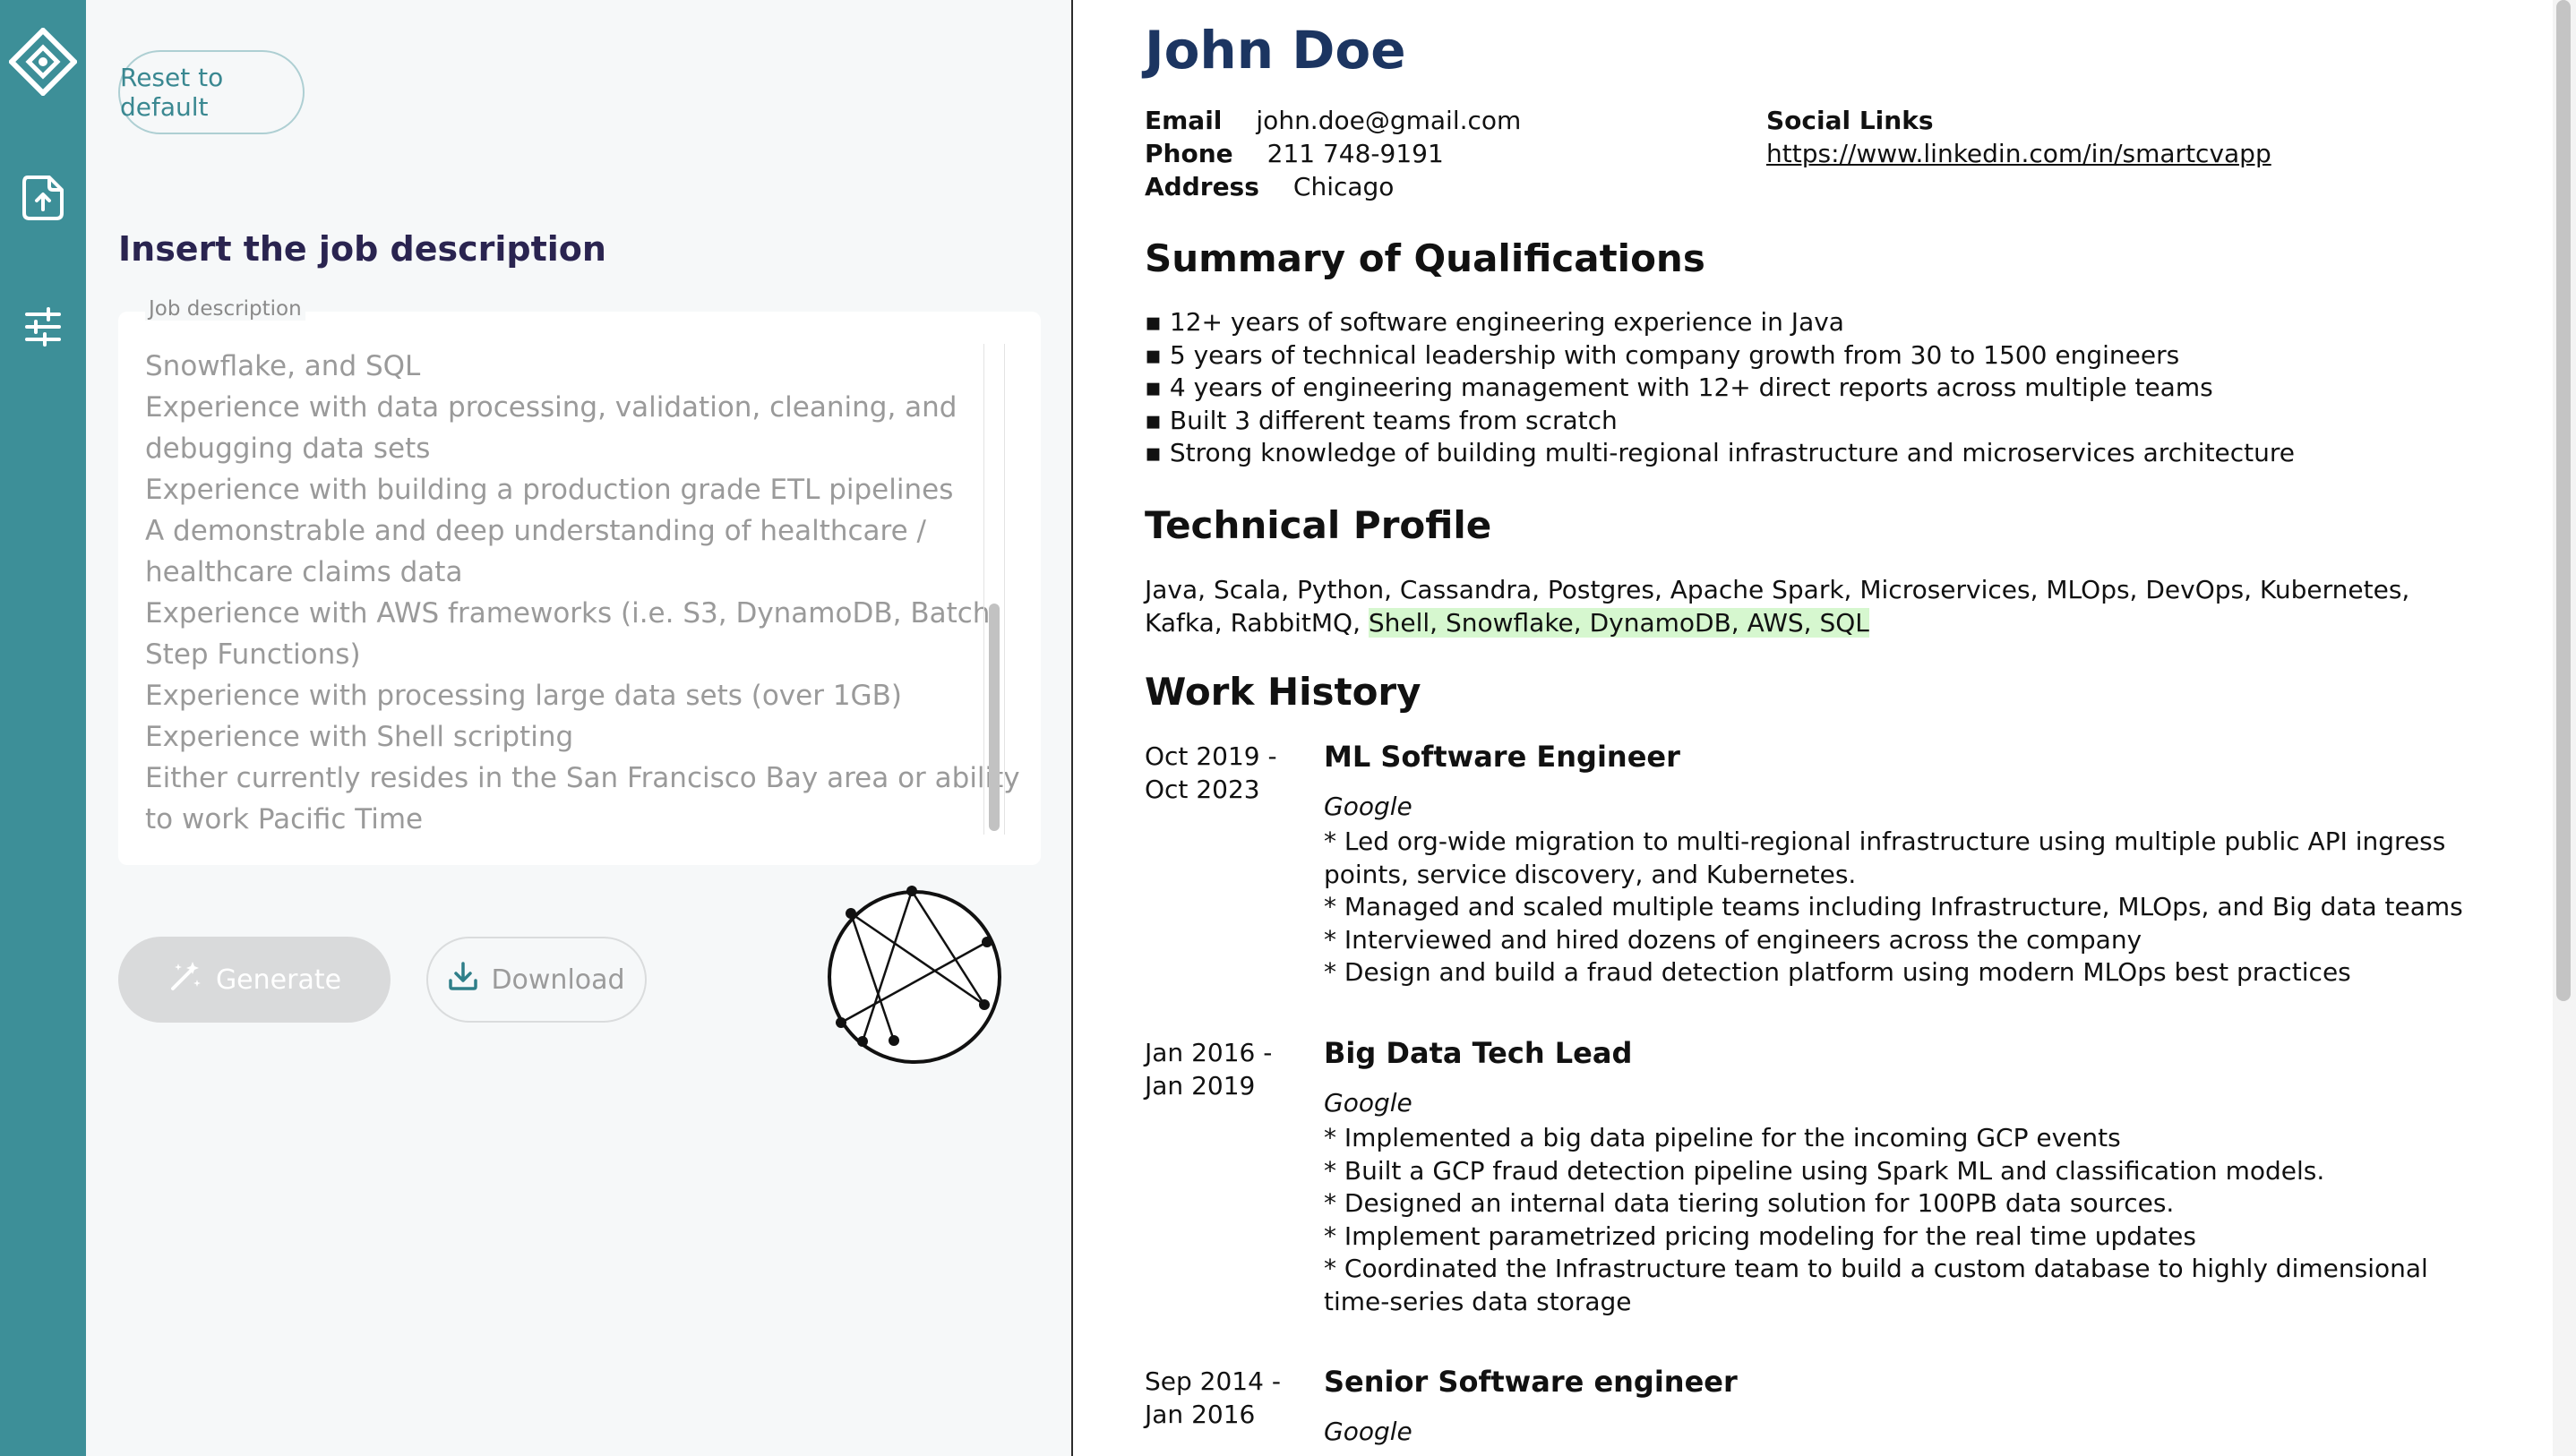  What do you see at coordinates (1200, 1086) in the screenshot?
I see `work-date-end: Jan 2019` at bounding box center [1200, 1086].